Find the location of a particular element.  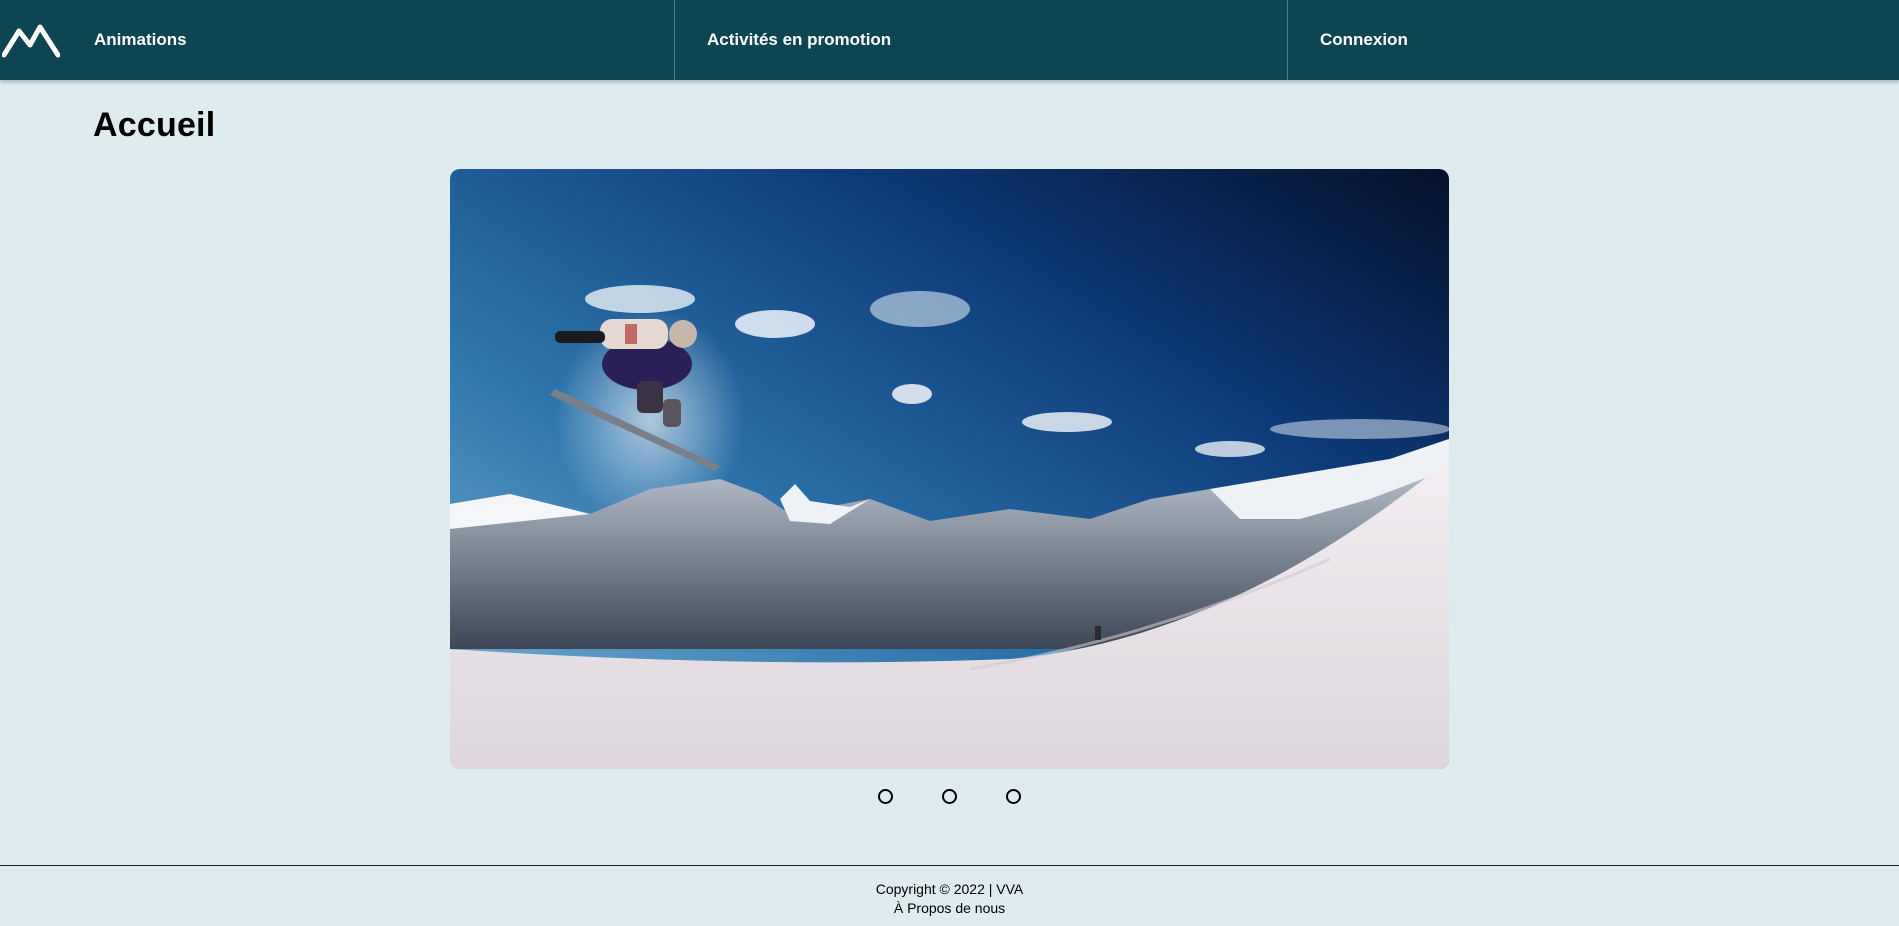

carousel-indicators is located at coordinates (949, 797).